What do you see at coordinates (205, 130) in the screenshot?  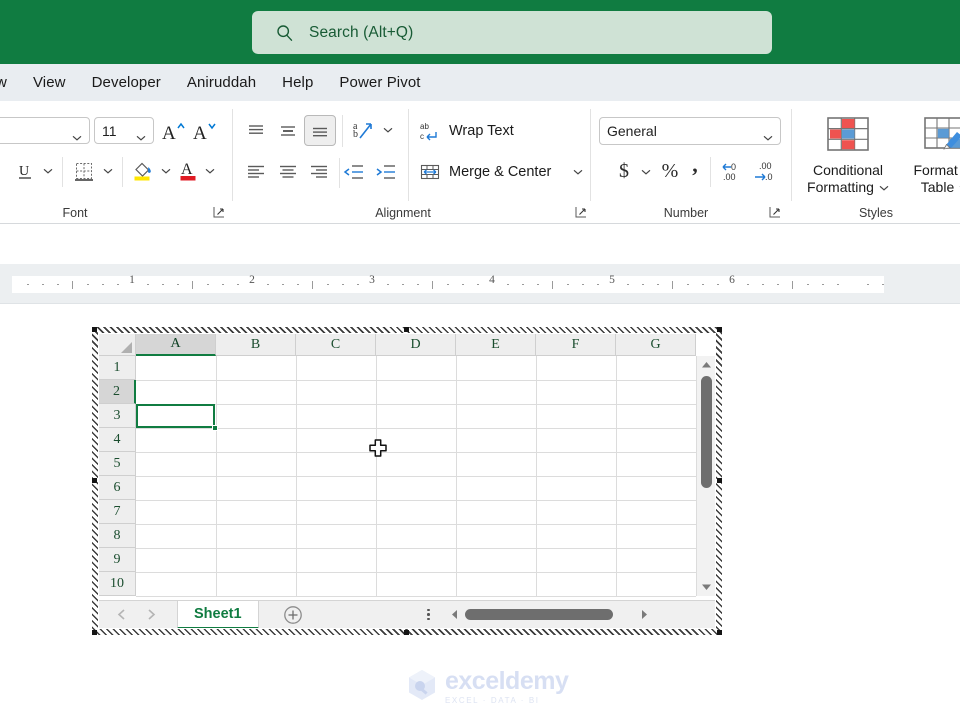 I see `shrink-font-button: A` at bounding box center [205, 130].